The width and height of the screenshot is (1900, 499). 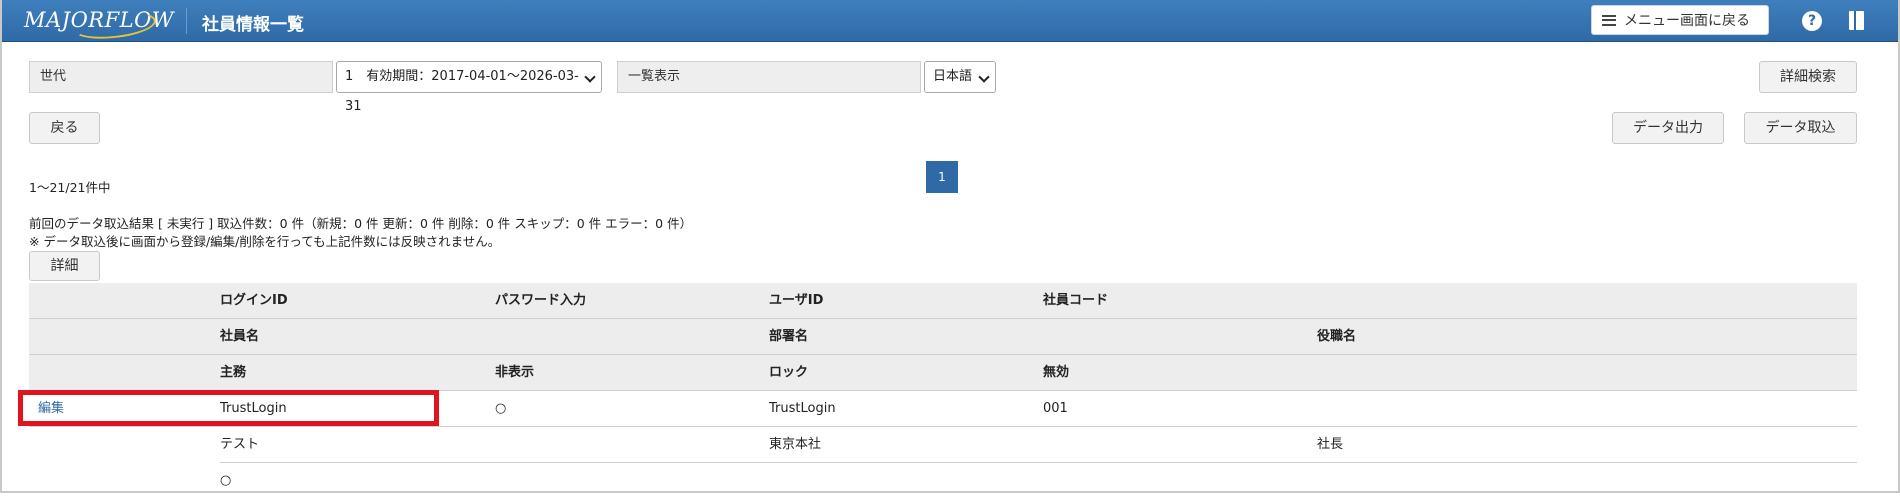 What do you see at coordinates (64, 128) in the screenshot?
I see `back-button: 戻る` at bounding box center [64, 128].